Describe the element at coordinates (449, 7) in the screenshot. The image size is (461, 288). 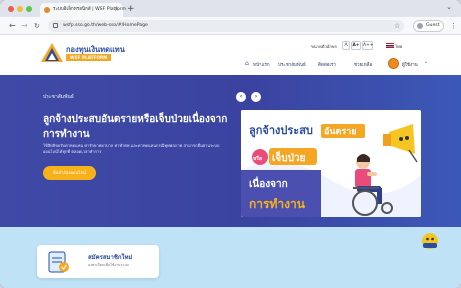
I see `tab-search-chevron-icon: ⌄` at that location.